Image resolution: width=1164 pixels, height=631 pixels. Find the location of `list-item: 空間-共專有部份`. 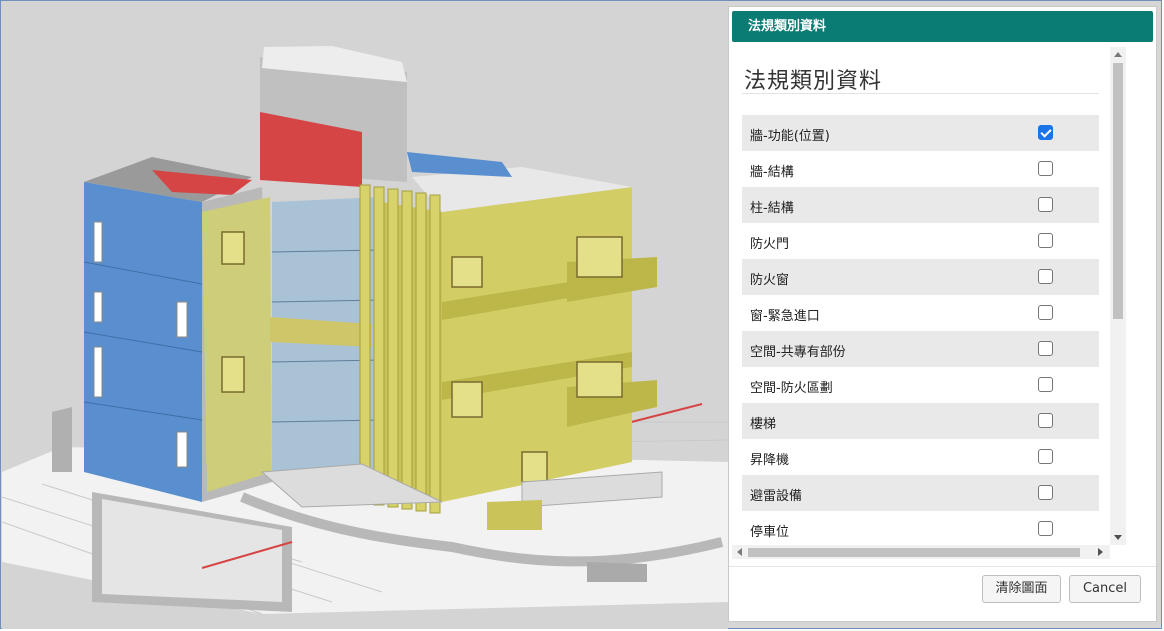

list-item: 空間-共專有部份 is located at coordinates (920, 349).